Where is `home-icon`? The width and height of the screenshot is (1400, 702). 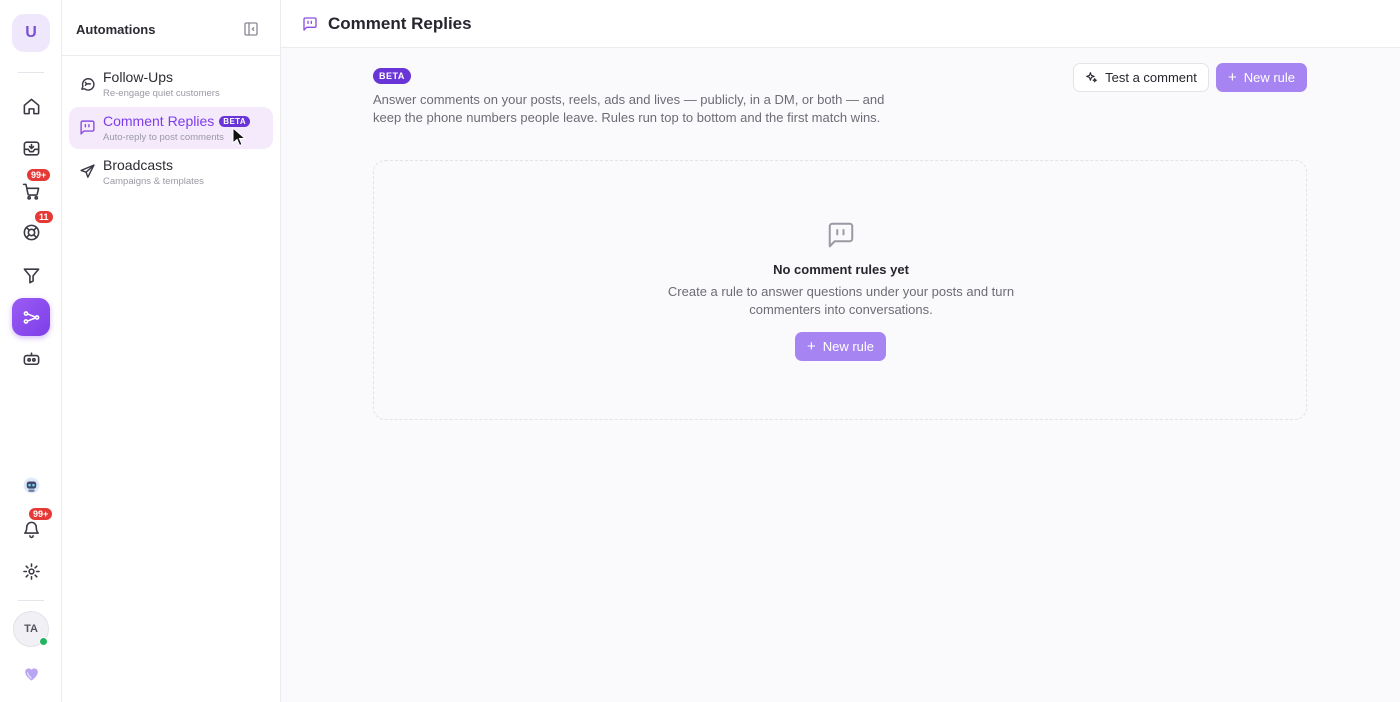
home-icon is located at coordinates (31, 106).